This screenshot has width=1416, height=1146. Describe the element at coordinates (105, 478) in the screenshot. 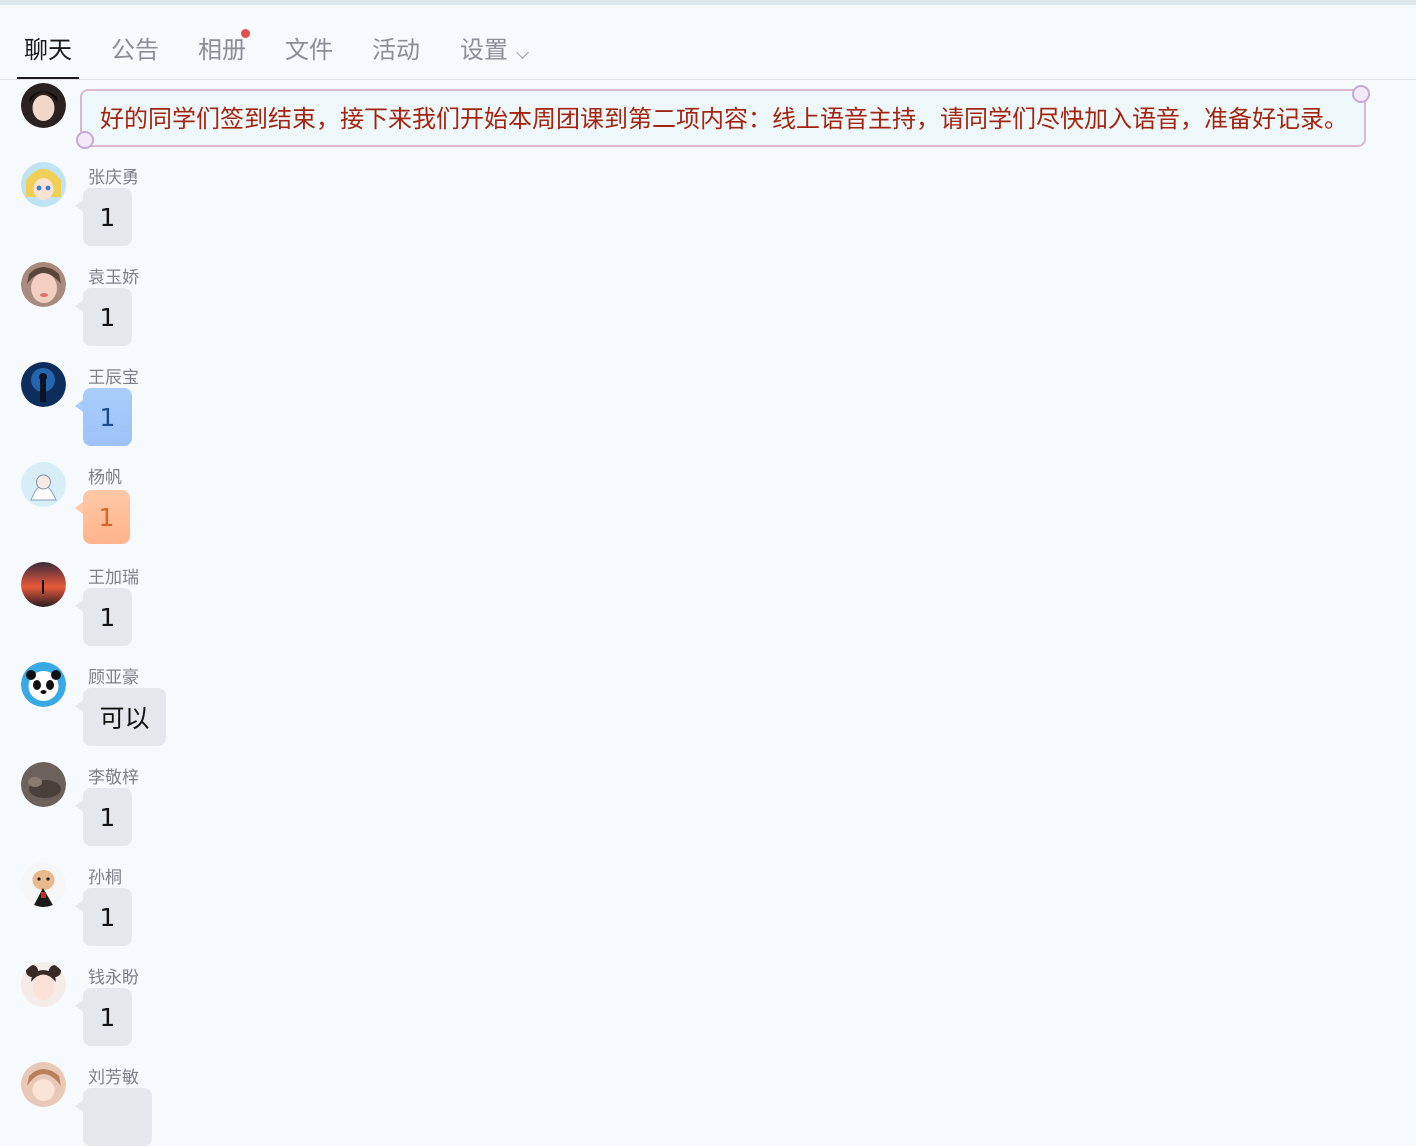

I see `sender-name: 杨帆` at that location.